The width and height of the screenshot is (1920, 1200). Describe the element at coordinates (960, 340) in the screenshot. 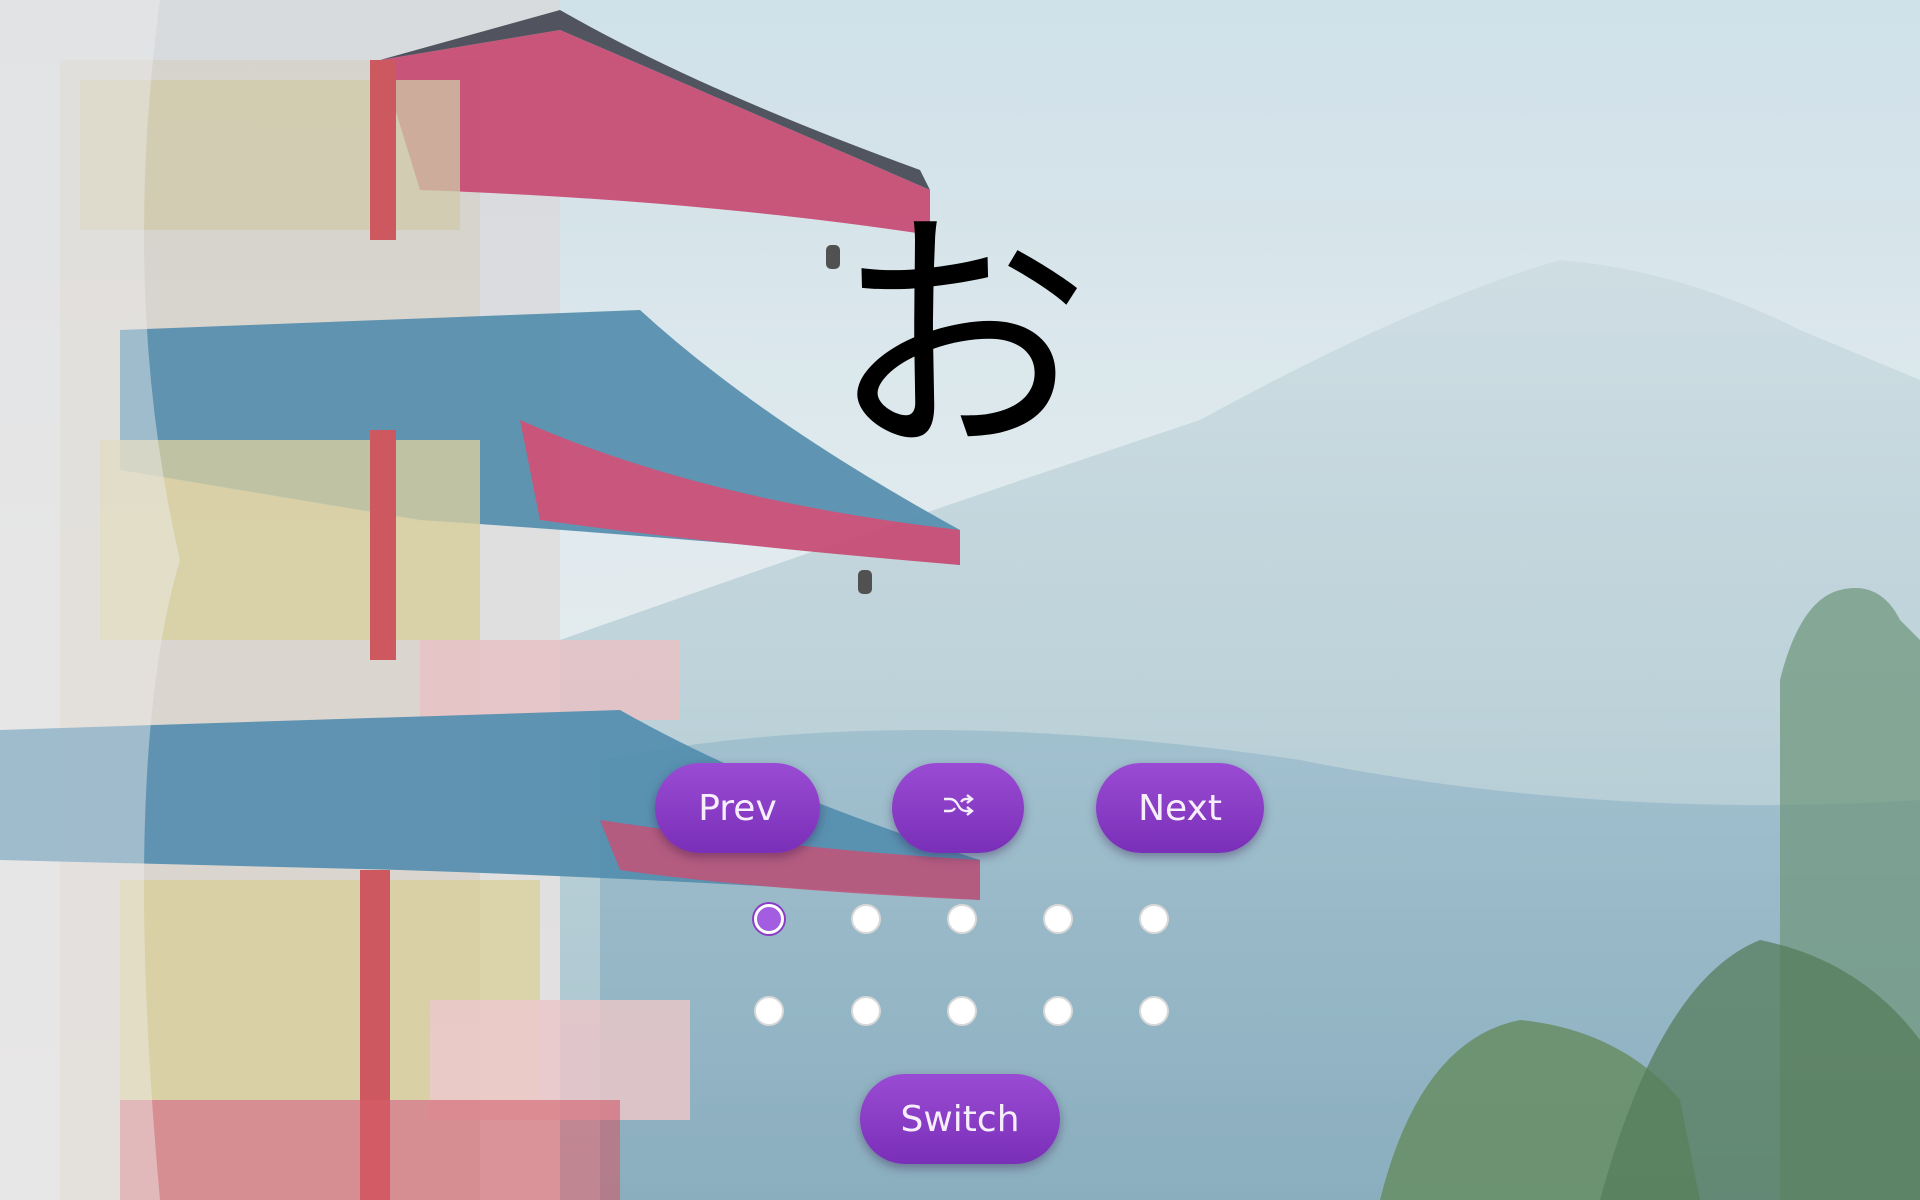

I see `flashcard-character: お` at that location.